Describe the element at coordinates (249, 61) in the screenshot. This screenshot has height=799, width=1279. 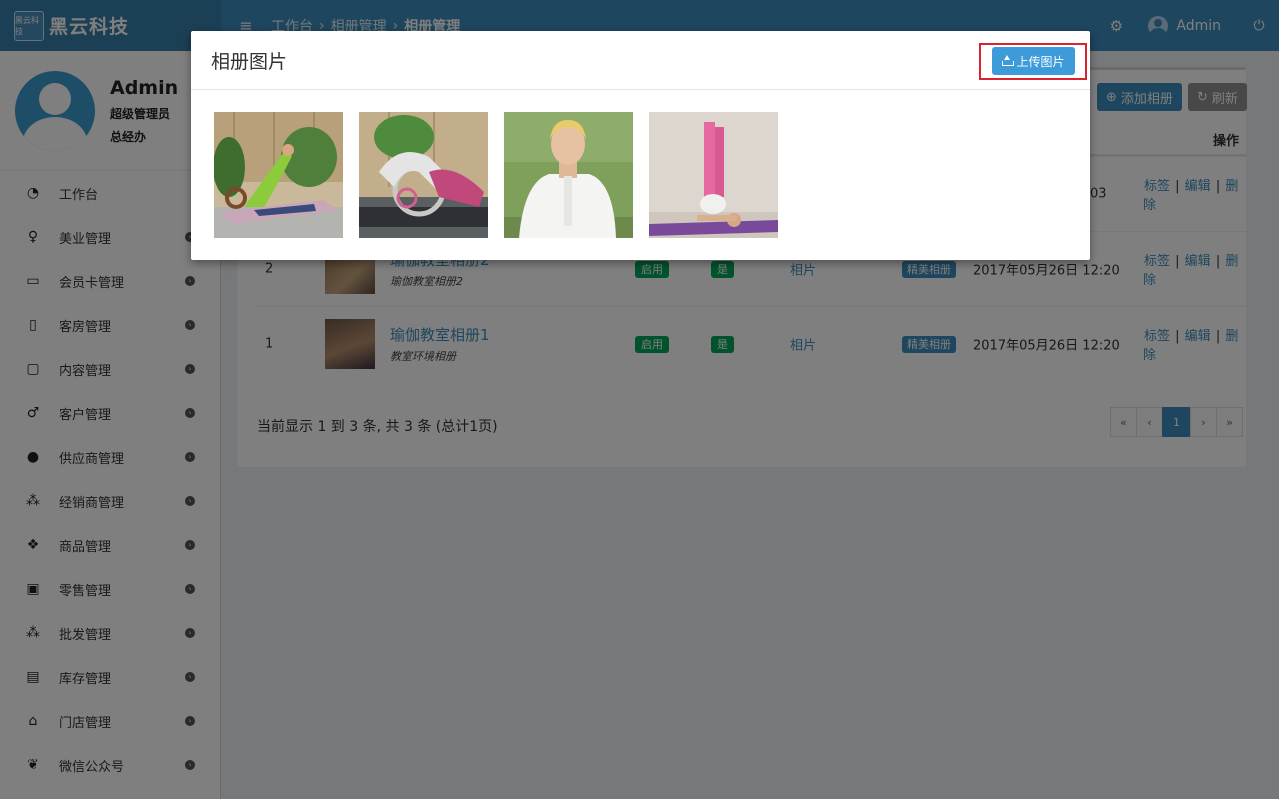
I see `modal-title: 相册图片` at that location.